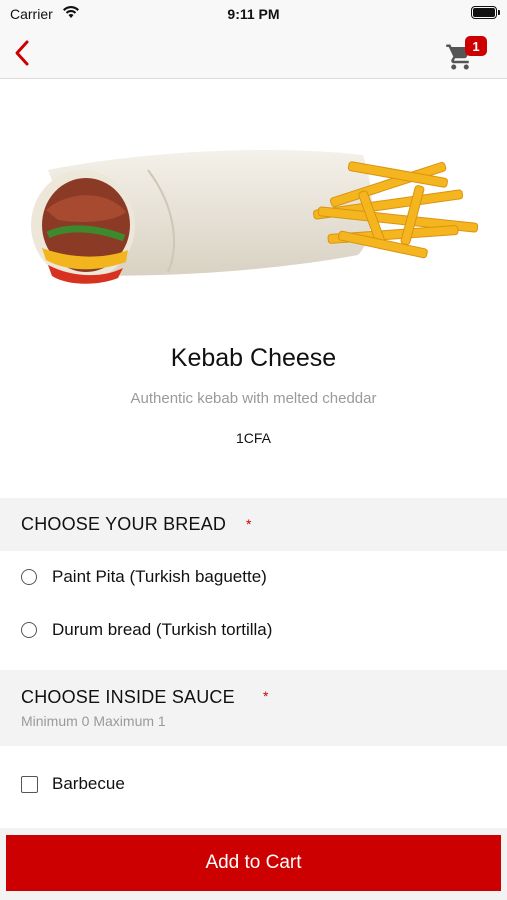 The height and width of the screenshot is (900, 507). Describe the element at coordinates (93, 721) in the screenshot. I see `sauce-selection-limits: Minimum 0 Maximum 1` at that location.